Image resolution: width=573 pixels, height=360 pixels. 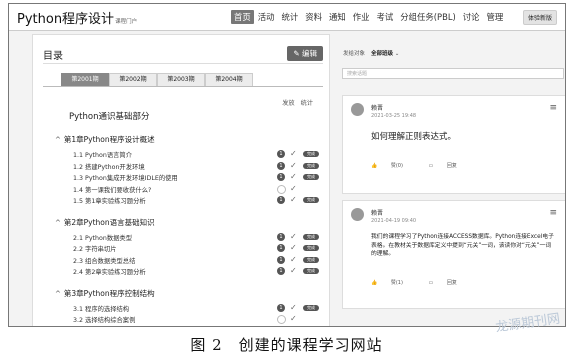 What do you see at coordinates (181, 80) in the screenshot?
I see `tab-term-2003: 第2003期` at bounding box center [181, 80].